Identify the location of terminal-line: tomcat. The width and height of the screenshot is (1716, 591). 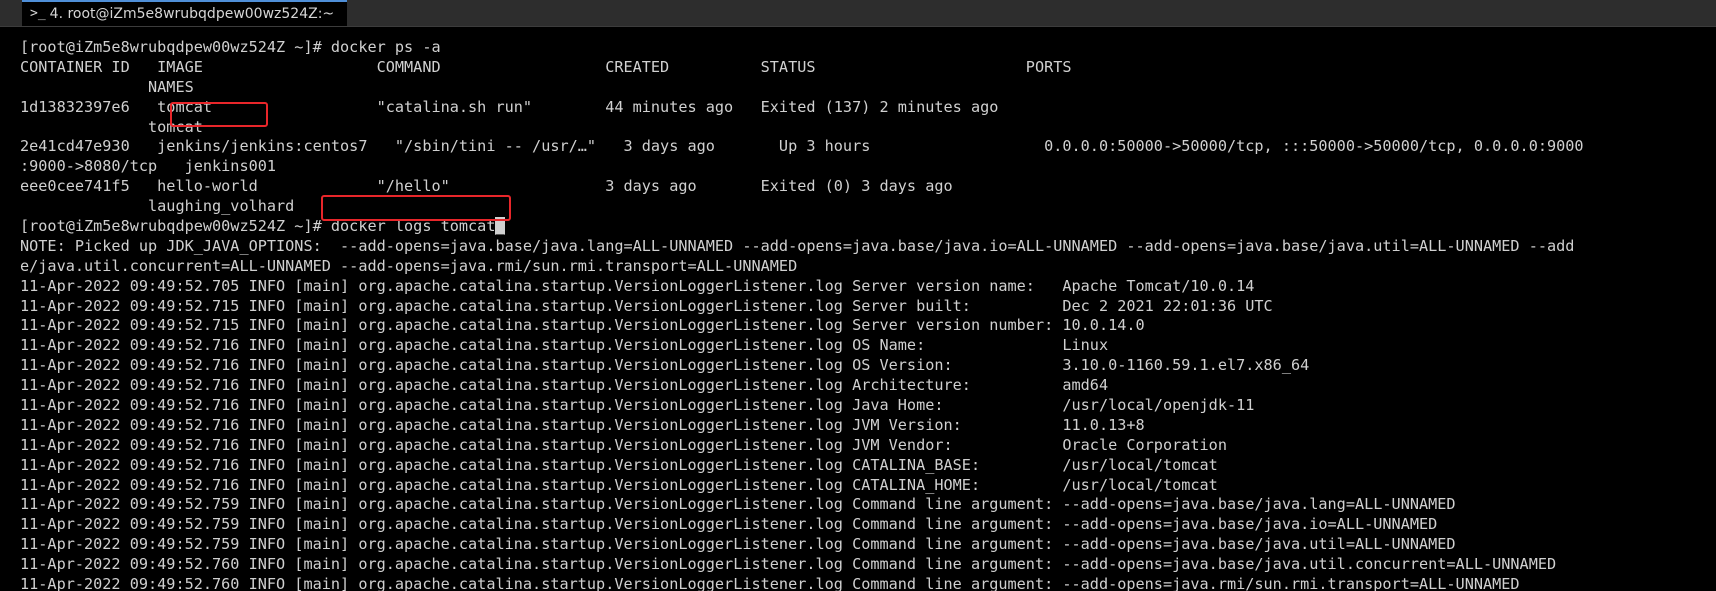
(111, 126).